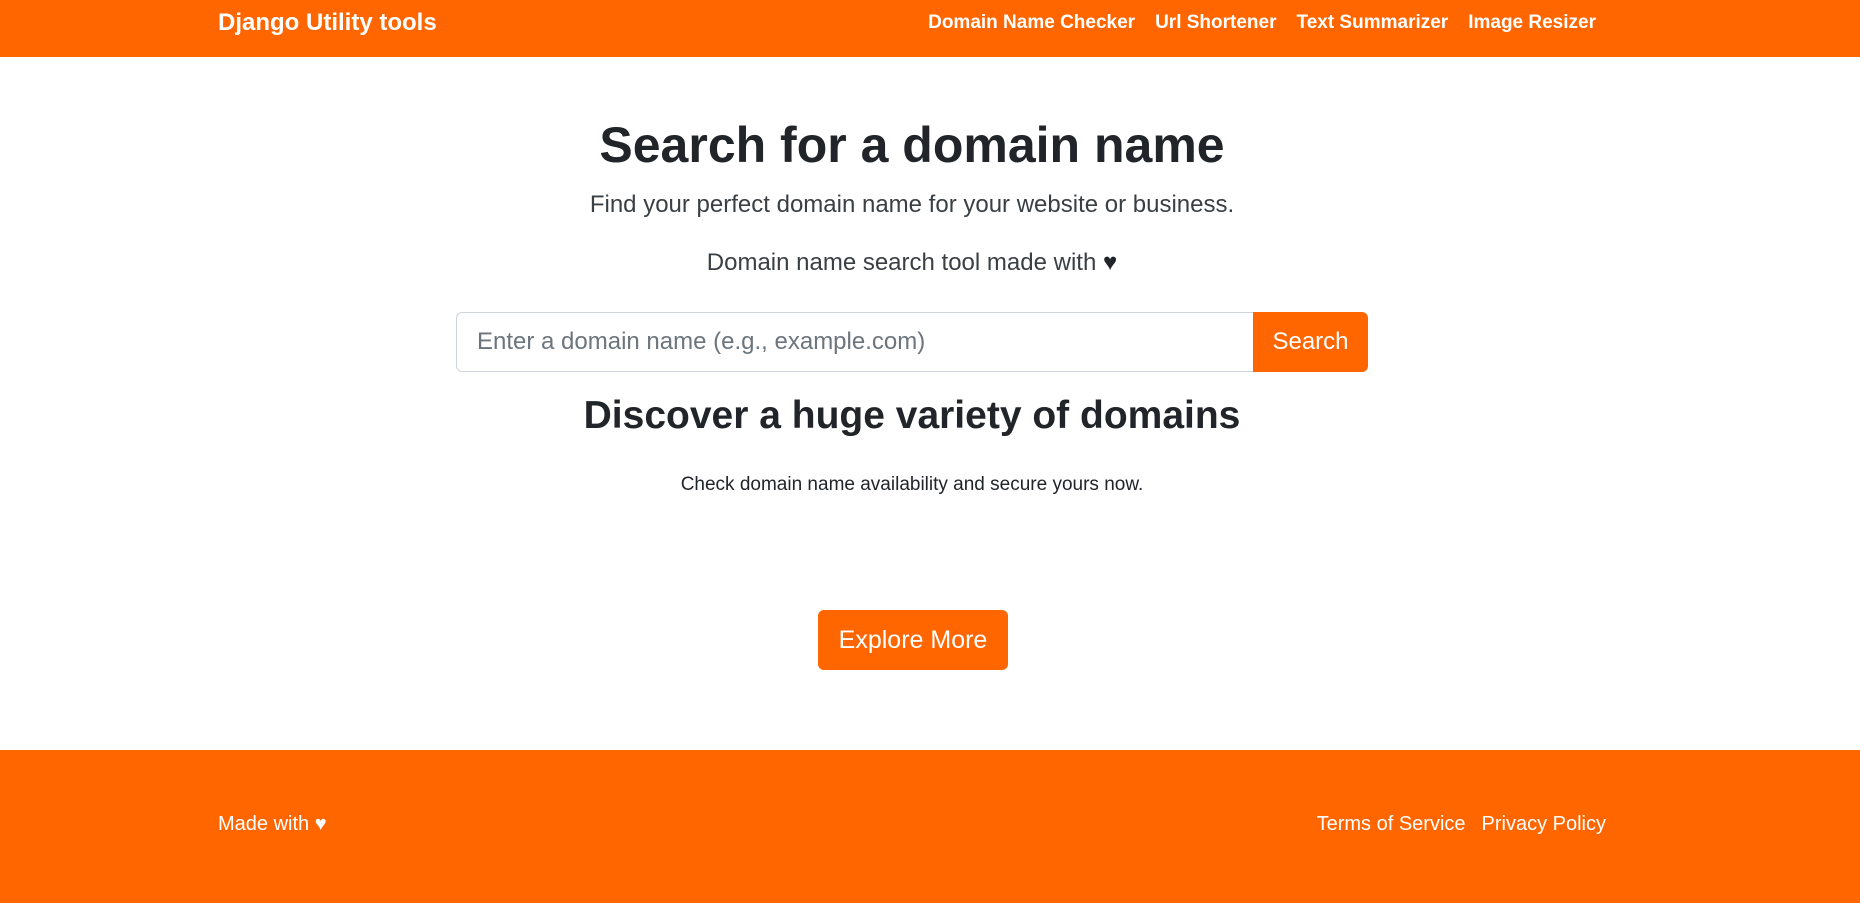 This screenshot has height=903, width=1860. What do you see at coordinates (1532, 23) in the screenshot?
I see `nav-link-image-resizer: Image Resizer` at bounding box center [1532, 23].